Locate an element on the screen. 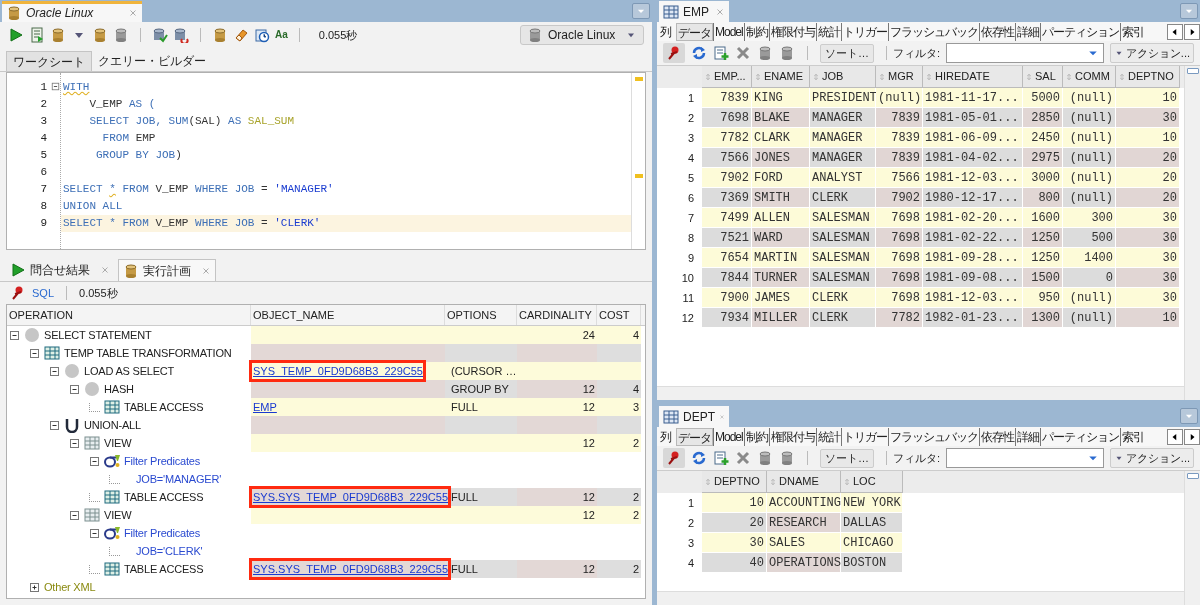 This screenshot has width=1200, height=605. subtab: パーティション is located at coordinates (1079, 436).